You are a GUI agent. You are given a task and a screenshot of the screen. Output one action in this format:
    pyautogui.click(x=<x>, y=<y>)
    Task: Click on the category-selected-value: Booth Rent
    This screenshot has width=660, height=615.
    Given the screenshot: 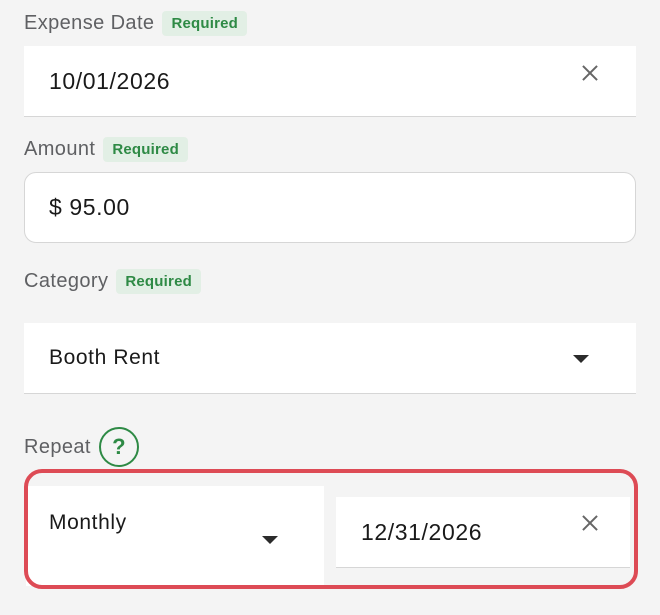 What is the action you would take?
    pyautogui.click(x=105, y=357)
    